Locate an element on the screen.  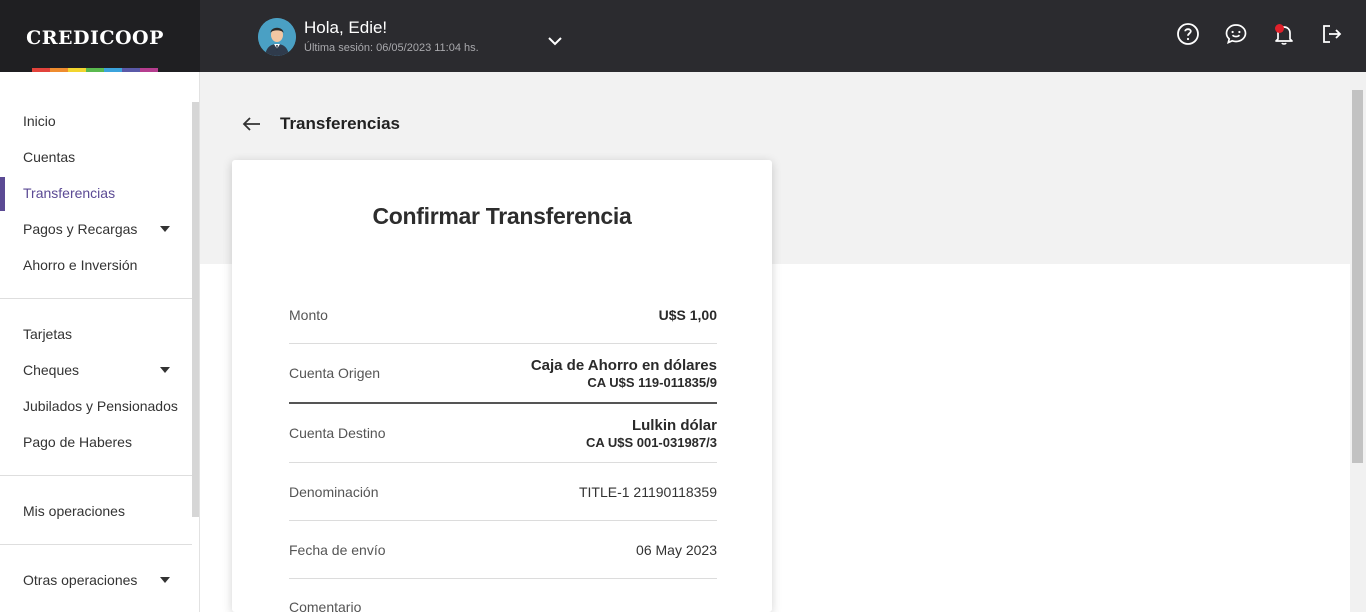
sidebar-item-pagos-recargas: Pagos y Recargas is located at coordinates (96, 229).